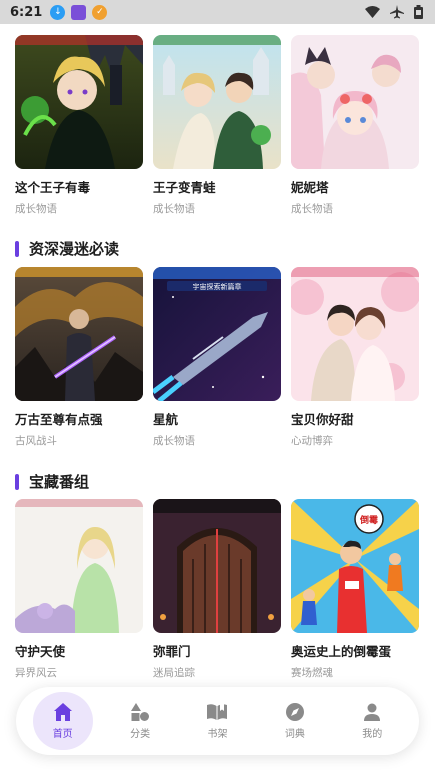 This screenshot has height=773, width=435. I want to click on comic-title: 奥运史上的倒霉蛋, so click(341, 651).